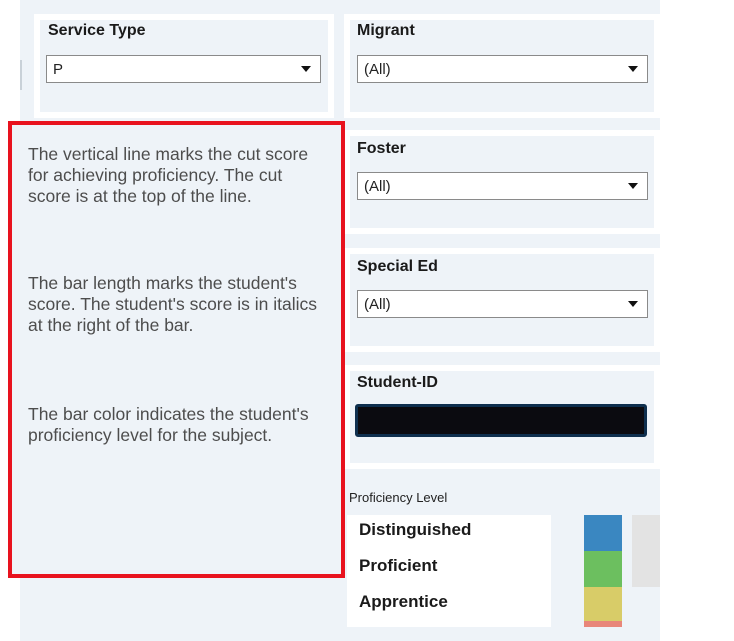 The height and width of the screenshot is (641, 734). What do you see at coordinates (603, 624) in the screenshot?
I see `legend-swatch-novice` at bounding box center [603, 624].